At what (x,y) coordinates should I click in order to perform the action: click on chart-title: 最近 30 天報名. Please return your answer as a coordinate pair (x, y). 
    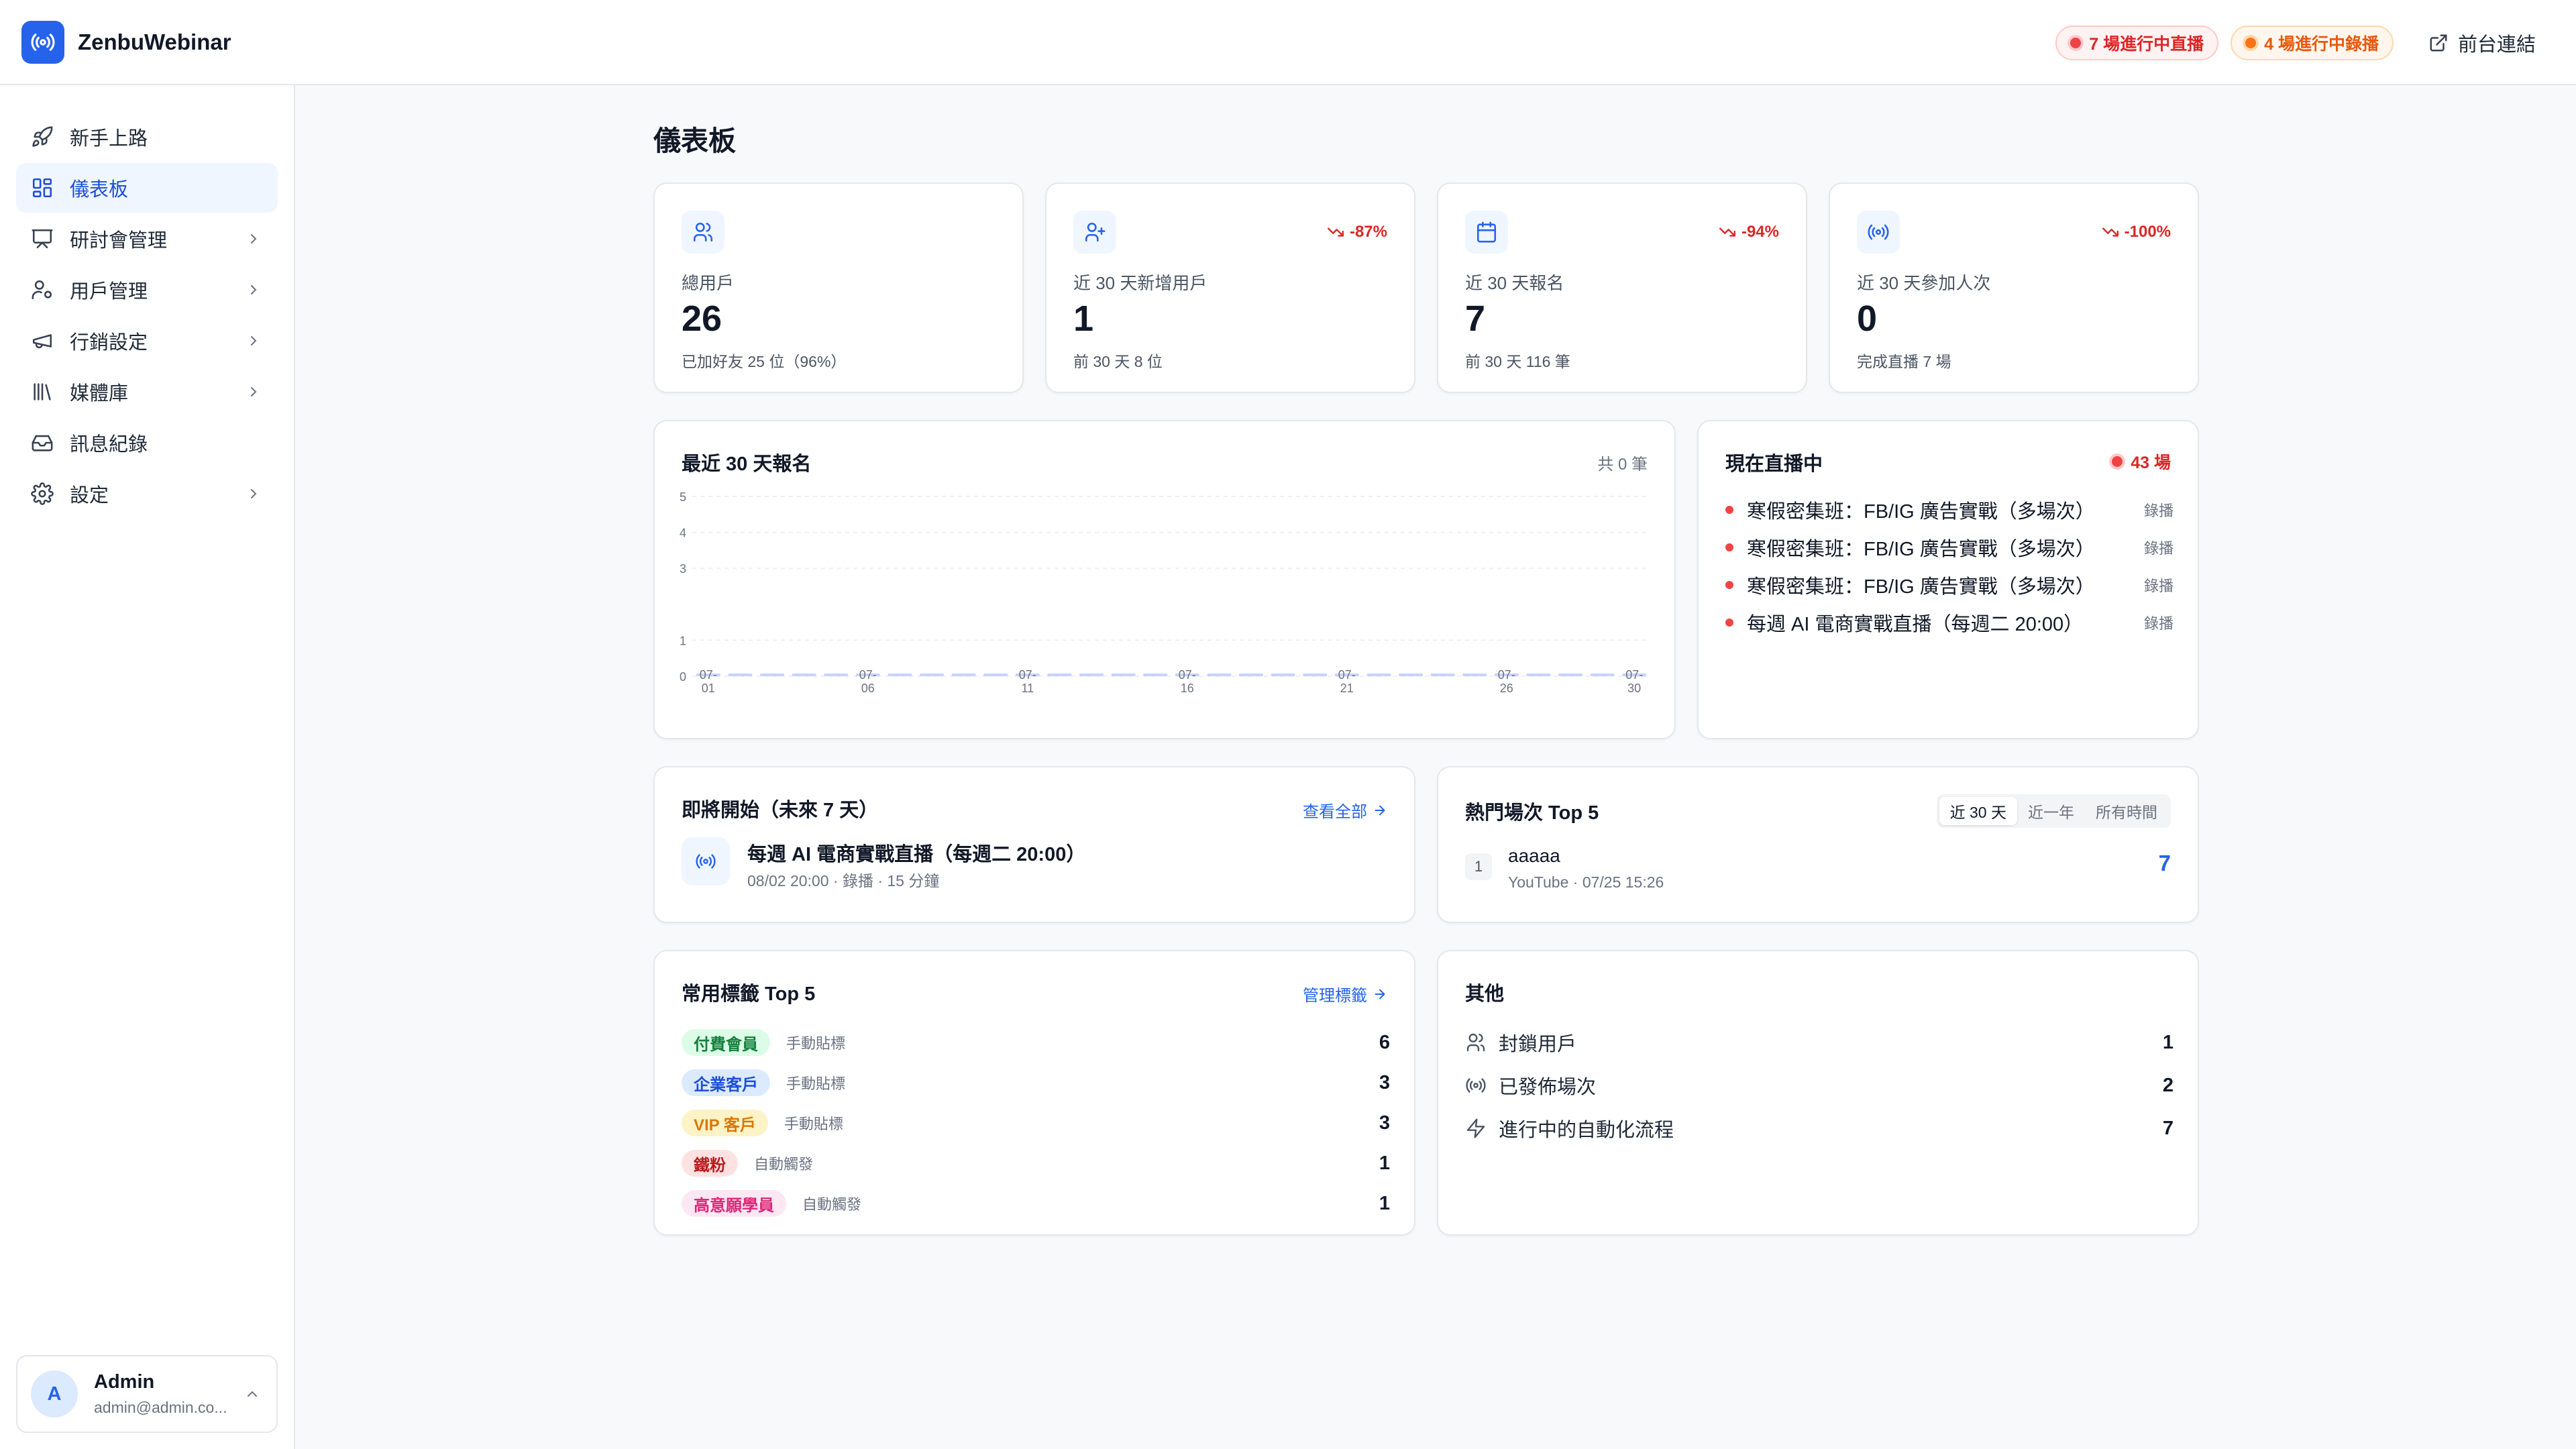
    Looking at the image, I should click on (747, 464).